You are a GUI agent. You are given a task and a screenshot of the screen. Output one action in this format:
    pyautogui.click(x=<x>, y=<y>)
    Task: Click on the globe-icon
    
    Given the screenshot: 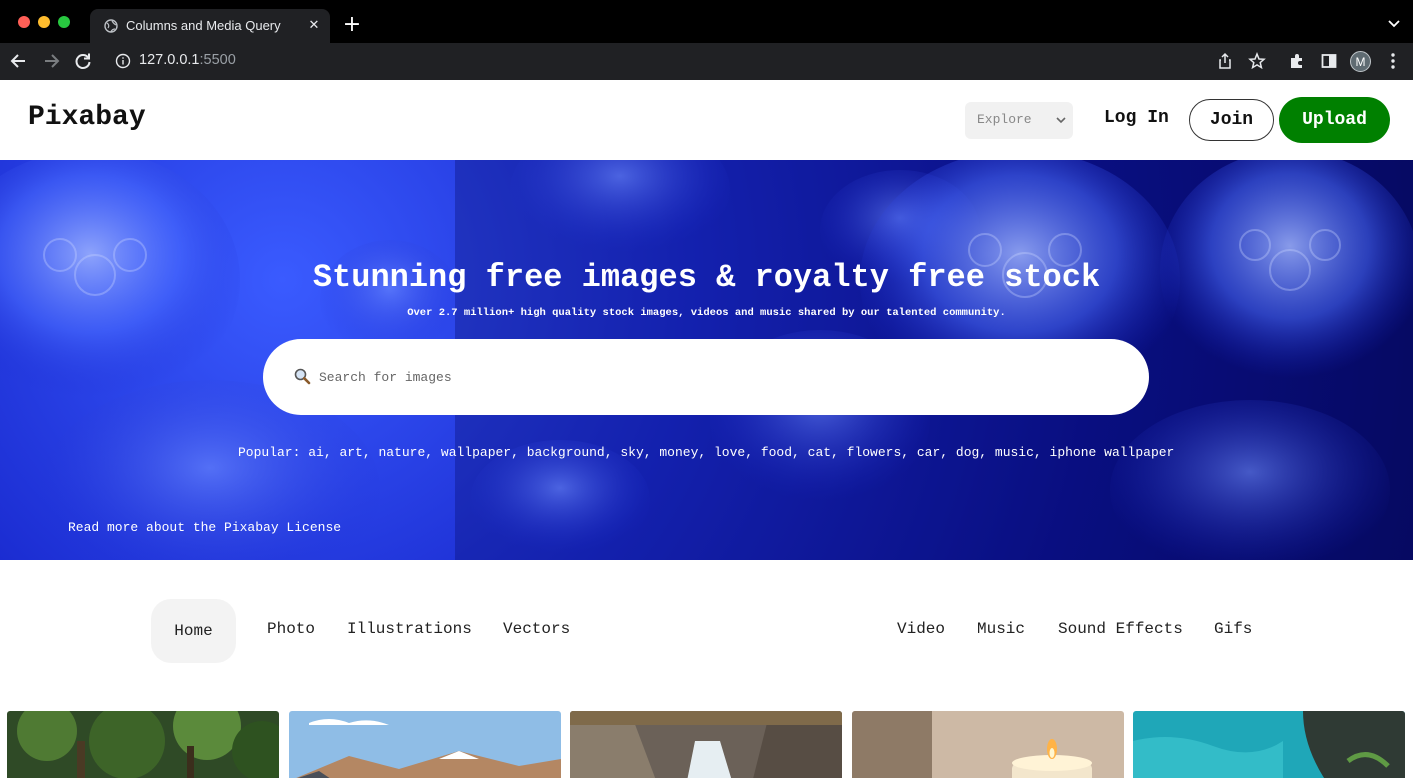 What is the action you would take?
    pyautogui.click(x=111, y=26)
    